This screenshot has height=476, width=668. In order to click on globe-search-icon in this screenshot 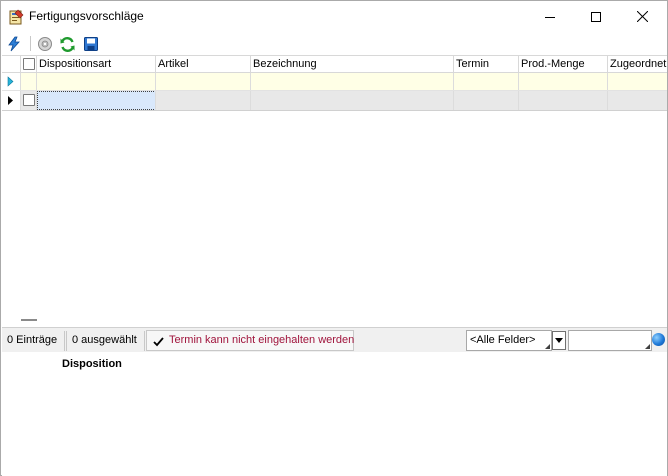, I will do `click(658, 339)`.